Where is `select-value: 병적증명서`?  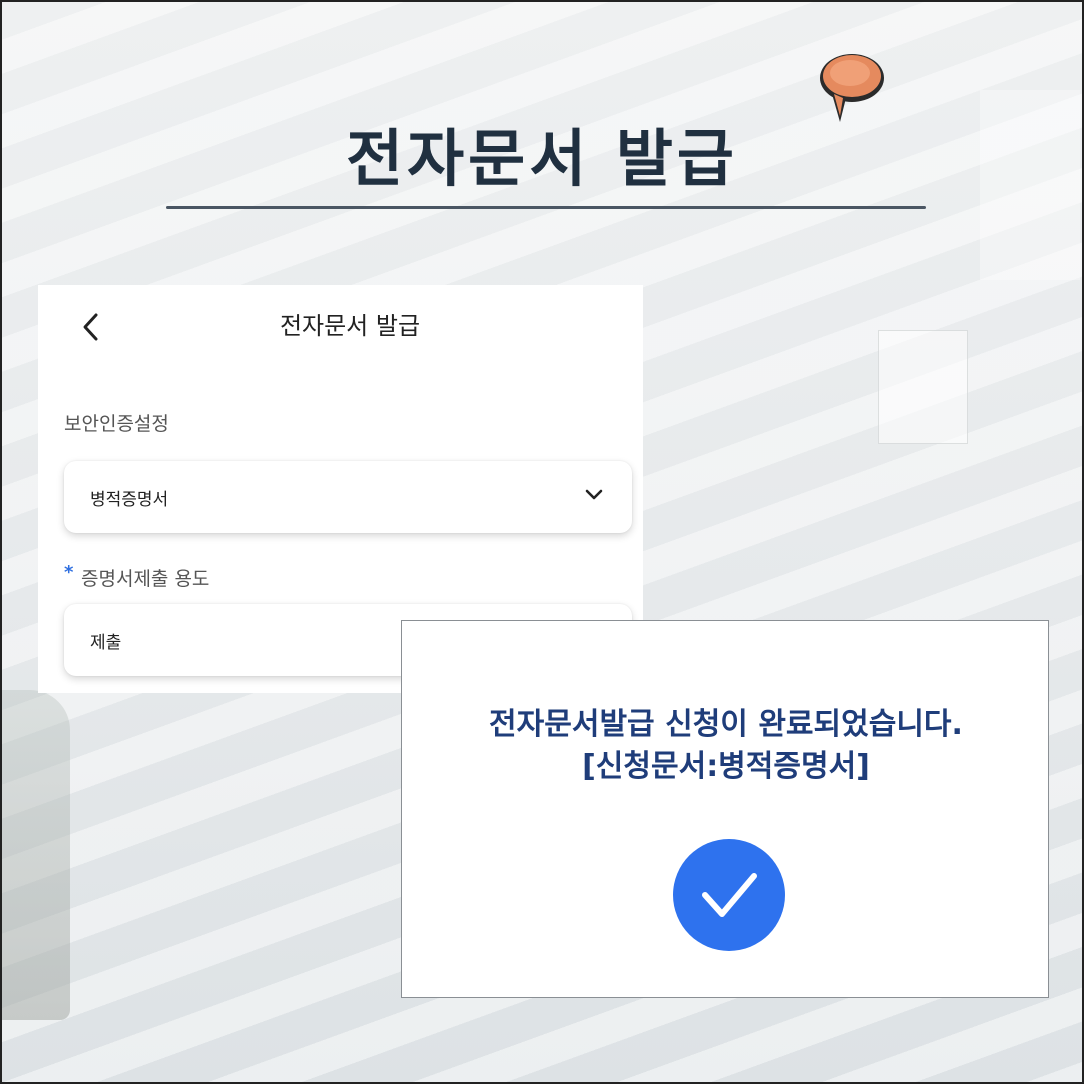 select-value: 병적증명서 is located at coordinates (129, 500).